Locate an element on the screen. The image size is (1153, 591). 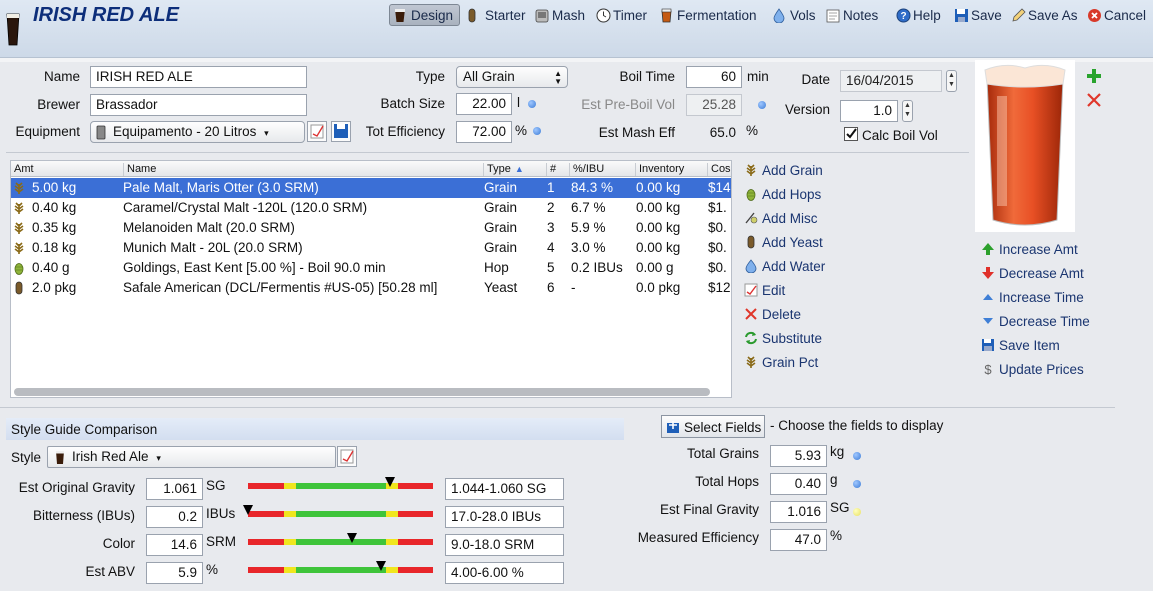
add-hops-action: Add Hops is located at coordinates (782, 194).